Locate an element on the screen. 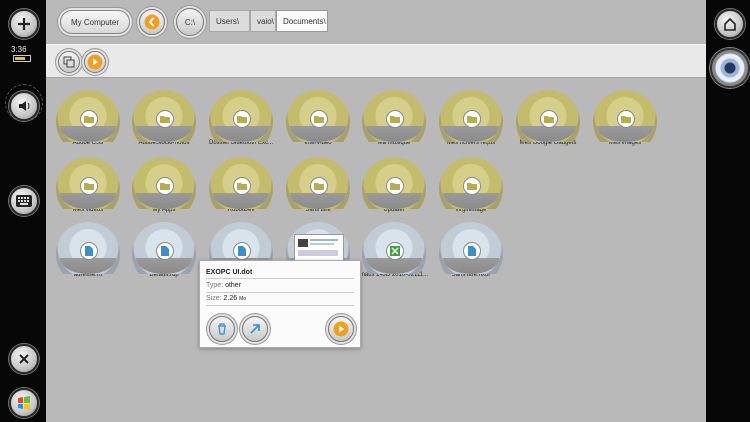 This screenshot has width=750, height=422. volume-button is located at coordinates (24, 106).